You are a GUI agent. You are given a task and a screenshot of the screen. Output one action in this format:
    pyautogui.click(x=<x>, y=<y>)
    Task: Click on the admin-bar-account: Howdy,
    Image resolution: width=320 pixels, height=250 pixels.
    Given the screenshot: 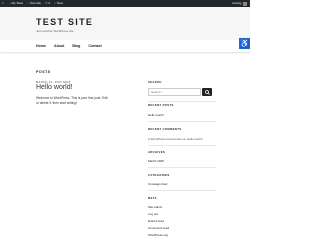 What is the action you would take?
    pyautogui.click(x=241, y=3)
    